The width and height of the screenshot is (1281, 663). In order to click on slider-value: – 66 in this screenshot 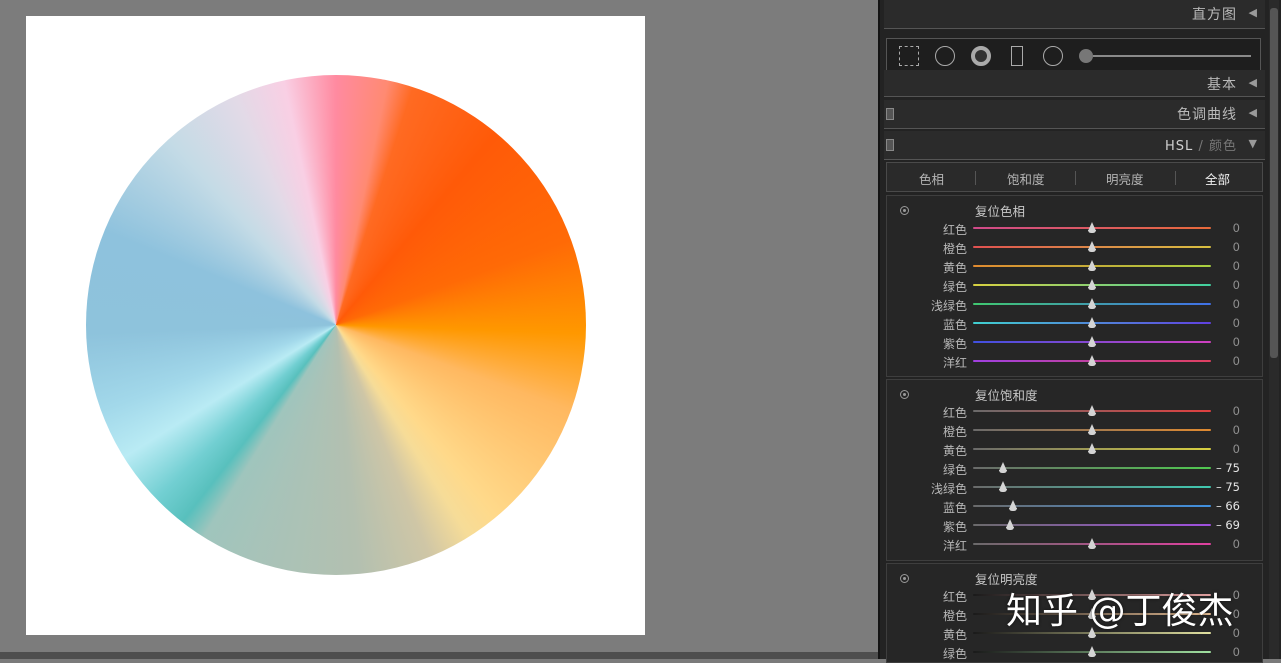, I will do `click(1228, 506)`.